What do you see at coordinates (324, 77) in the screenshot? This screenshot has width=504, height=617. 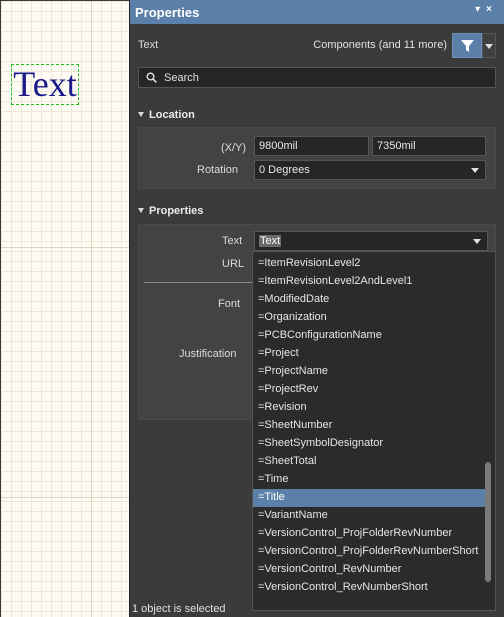 I see `search-input` at bounding box center [324, 77].